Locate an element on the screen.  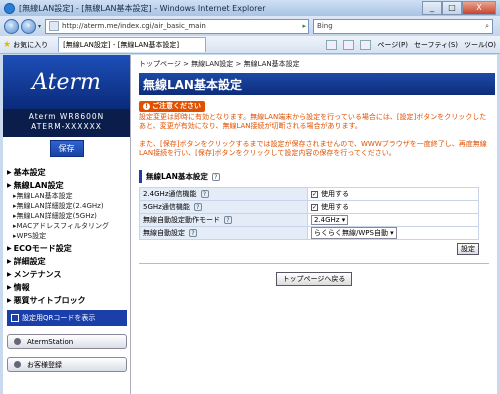
checkbox-5ghz: ✓ is located at coordinates (314, 207).